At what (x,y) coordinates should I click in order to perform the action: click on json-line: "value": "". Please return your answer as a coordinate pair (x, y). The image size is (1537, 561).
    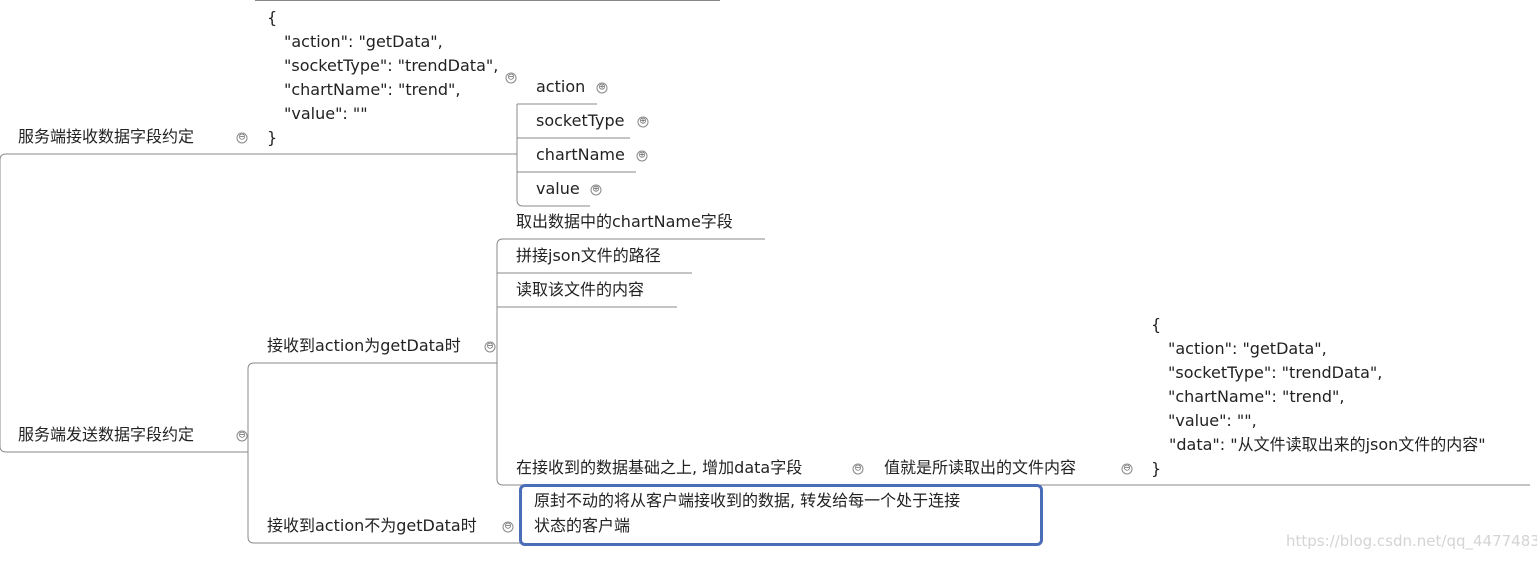
    Looking at the image, I should click on (326, 113).